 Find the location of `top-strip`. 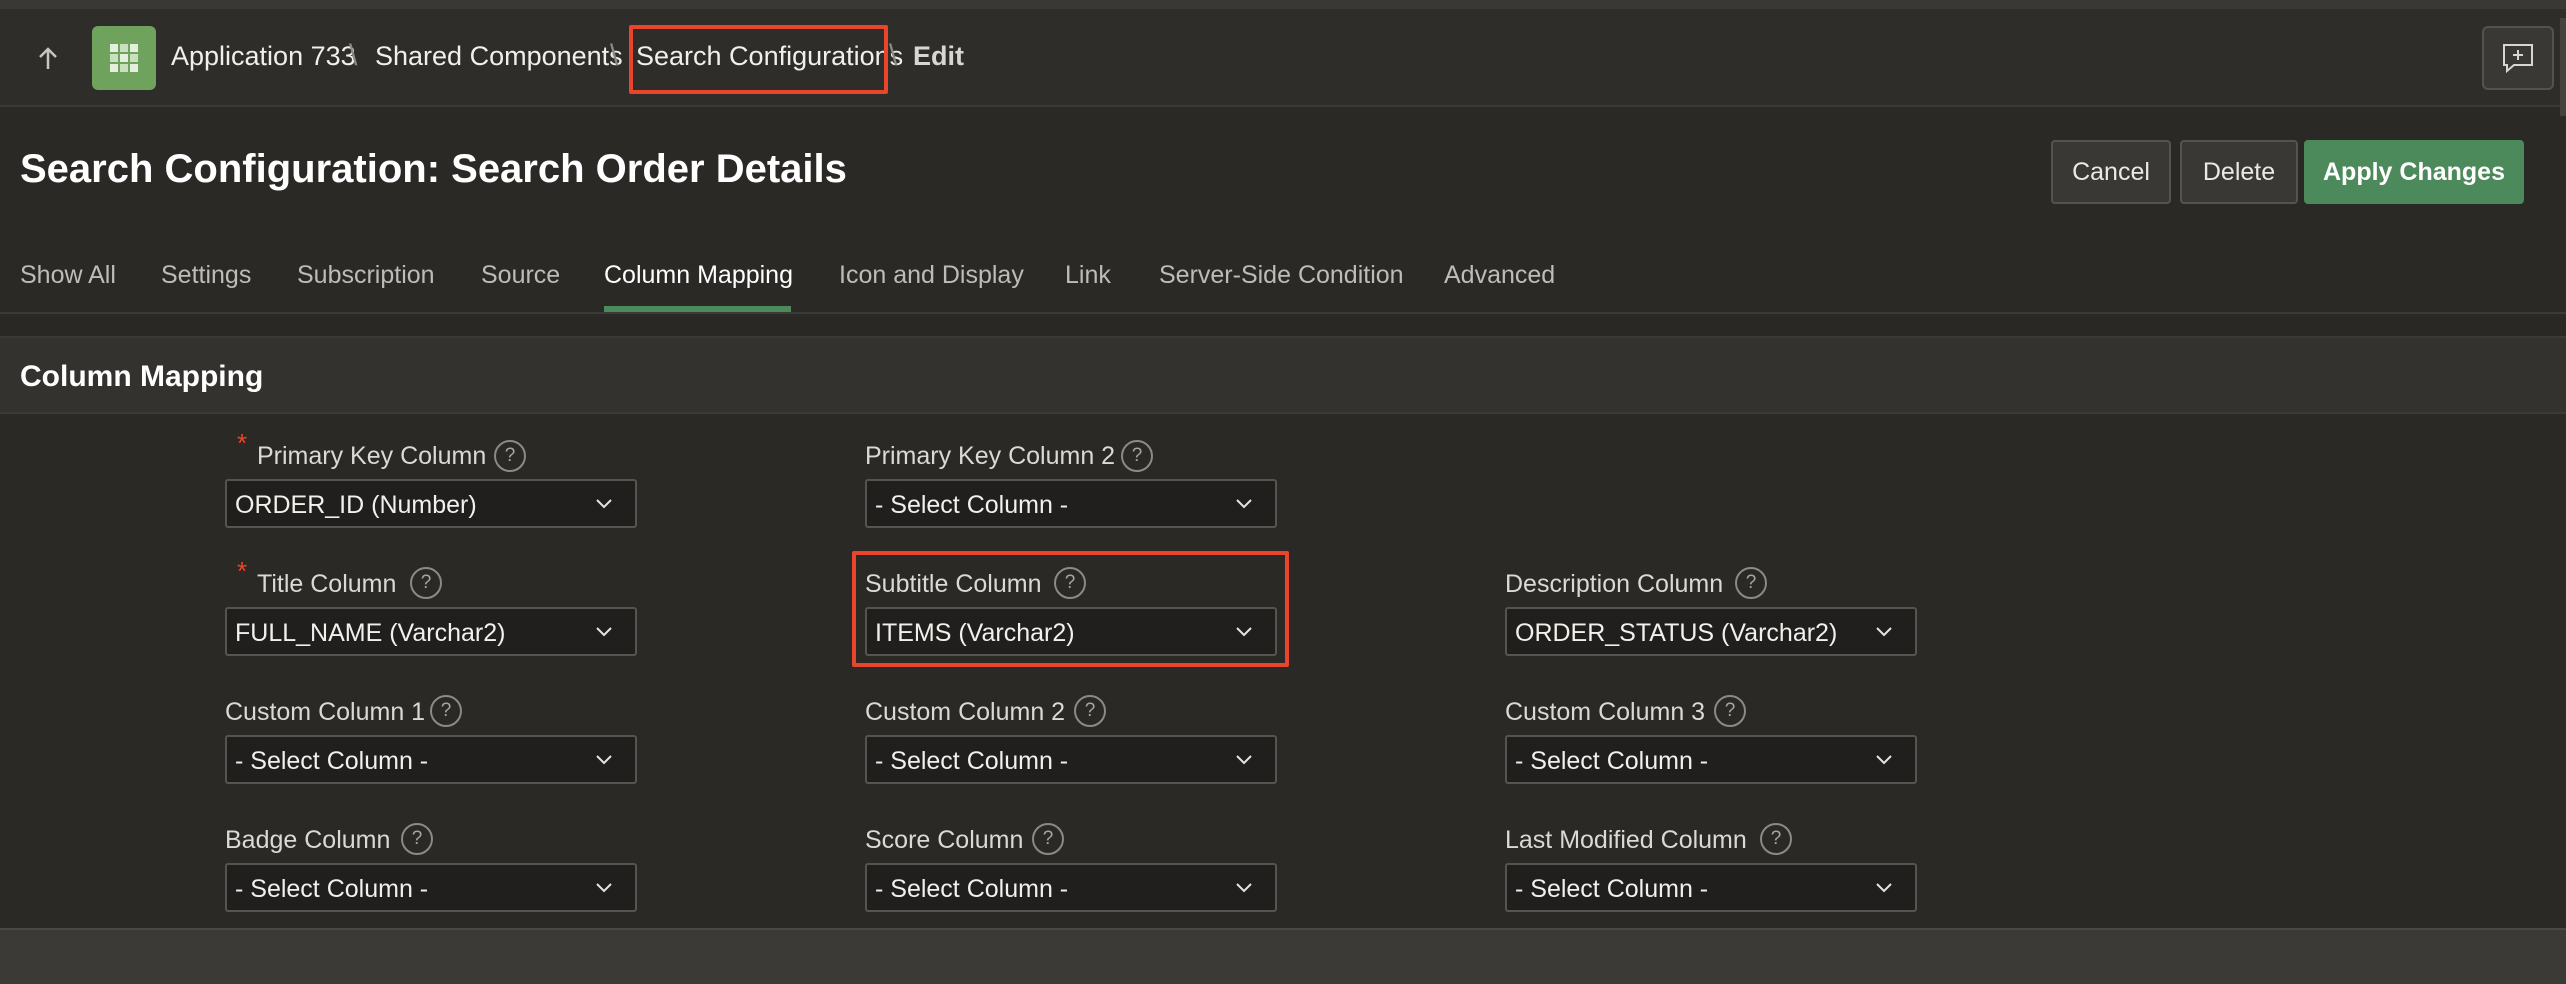

top-strip is located at coordinates (1283, 4).